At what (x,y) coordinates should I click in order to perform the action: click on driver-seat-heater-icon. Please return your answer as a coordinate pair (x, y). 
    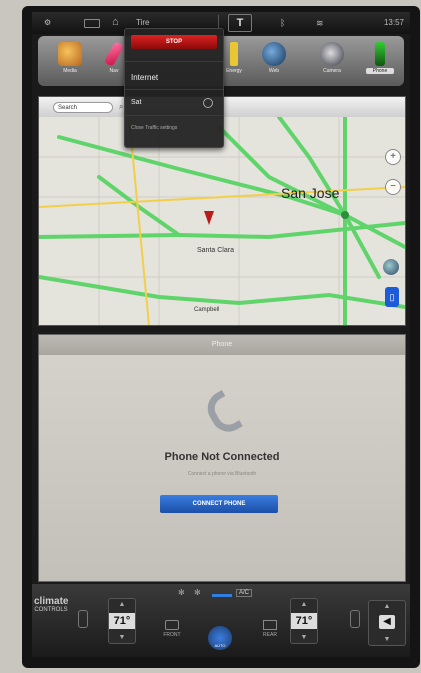
    Looking at the image, I should click on (83, 619).